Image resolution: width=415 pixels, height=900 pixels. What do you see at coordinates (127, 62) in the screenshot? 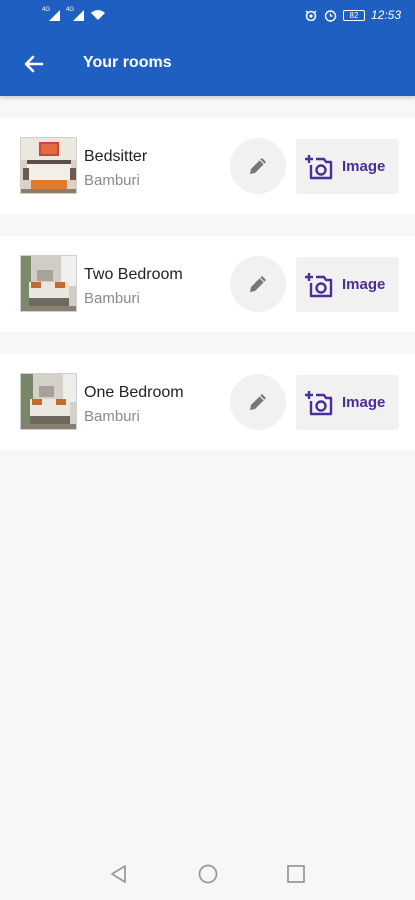
I see `page-title: Your rooms` at bounding box center [127, 62].